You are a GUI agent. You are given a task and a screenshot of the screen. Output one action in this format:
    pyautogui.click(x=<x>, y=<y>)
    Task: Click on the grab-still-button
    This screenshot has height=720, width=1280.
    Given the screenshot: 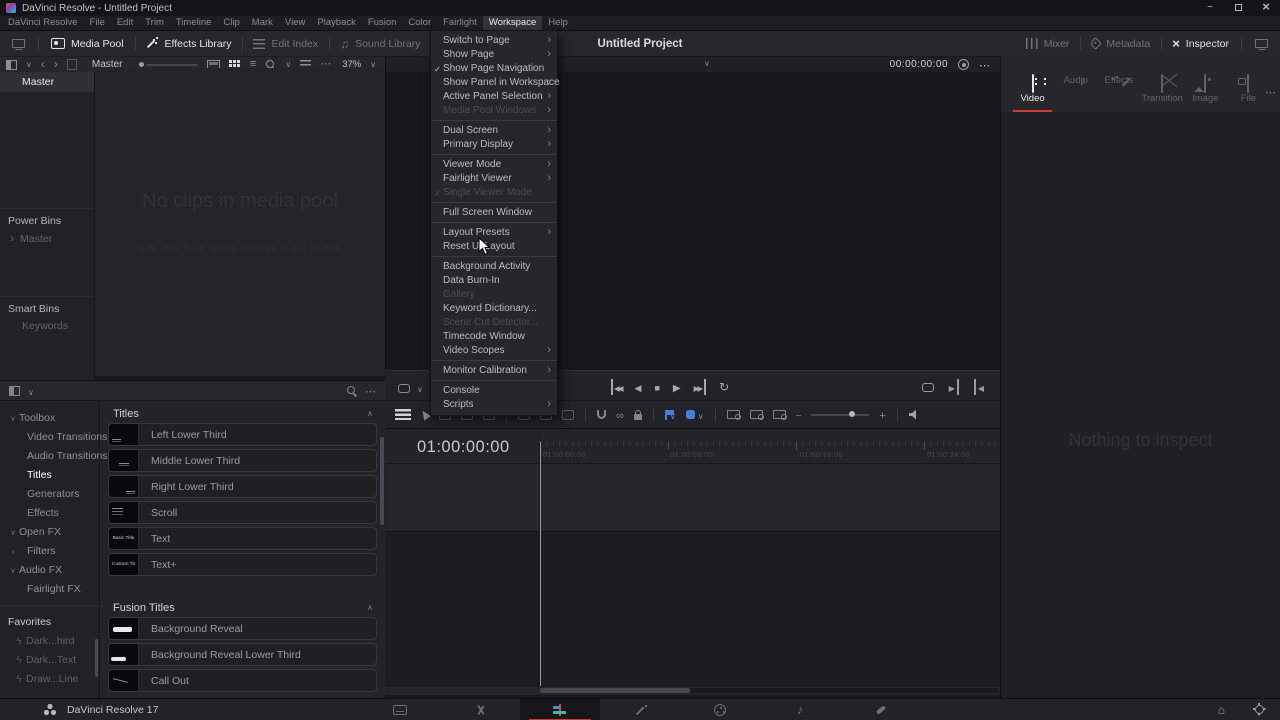 What is the action you would take?
    pyautogui.click(x=18, y=43)
    